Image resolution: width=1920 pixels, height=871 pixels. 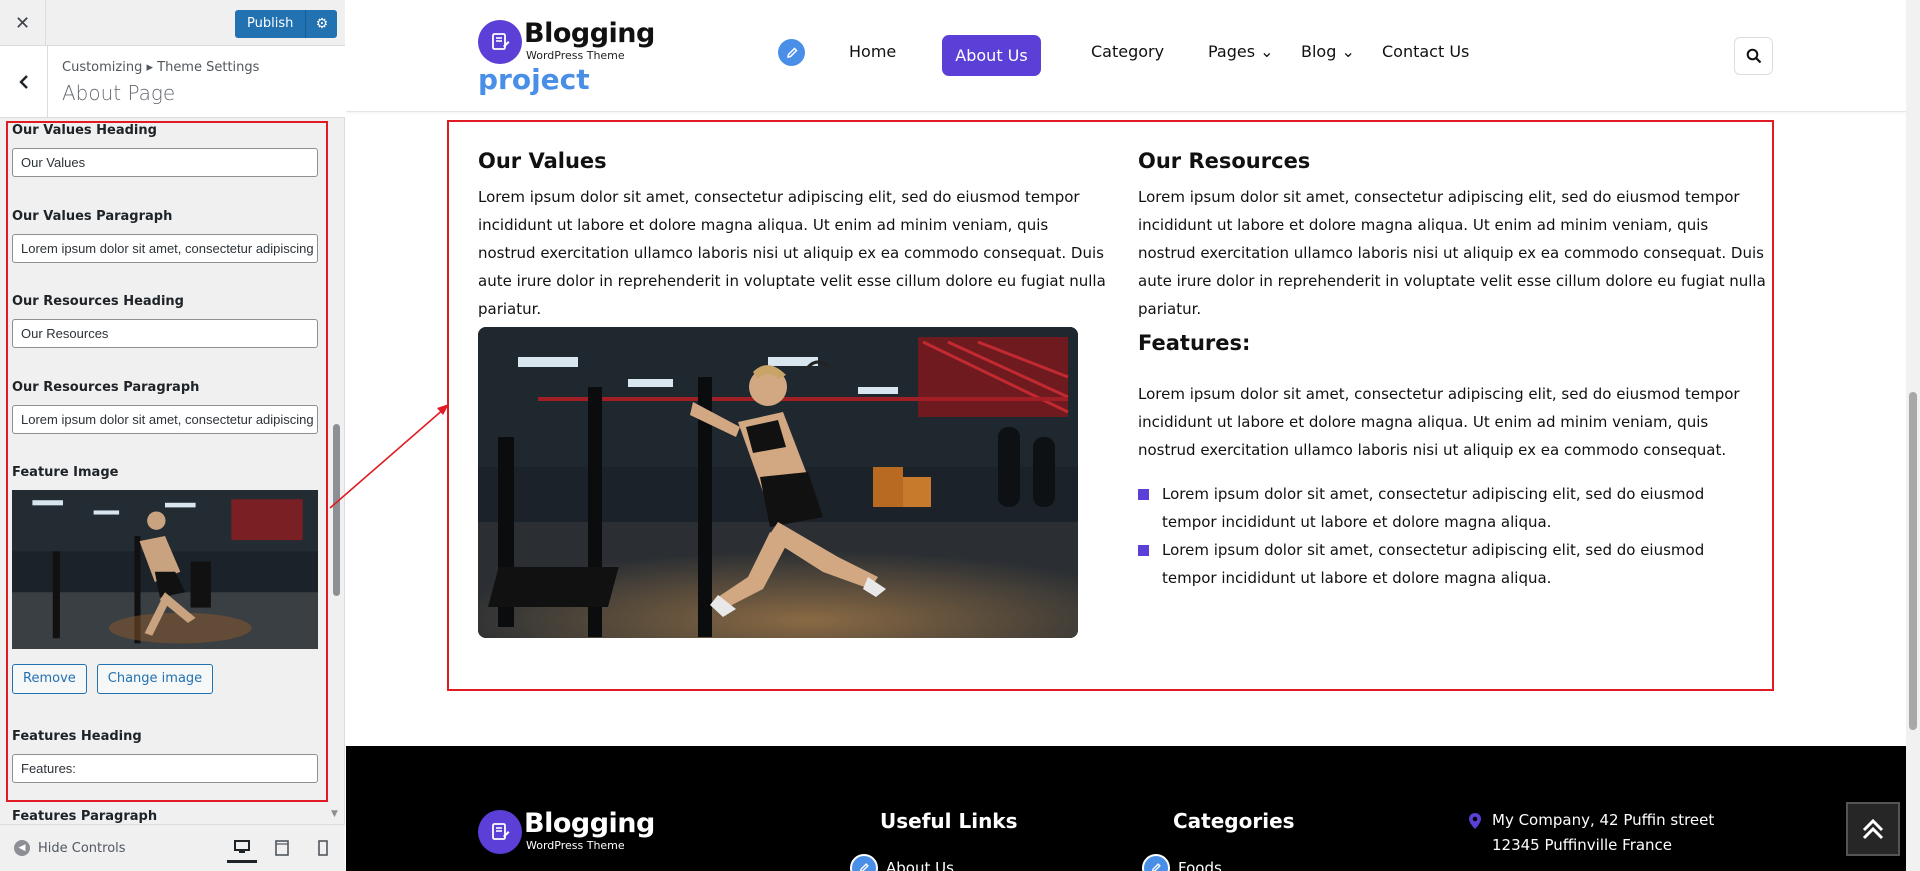 I want to click on double-chevron-up-icon, so click(x=1873, y=829).